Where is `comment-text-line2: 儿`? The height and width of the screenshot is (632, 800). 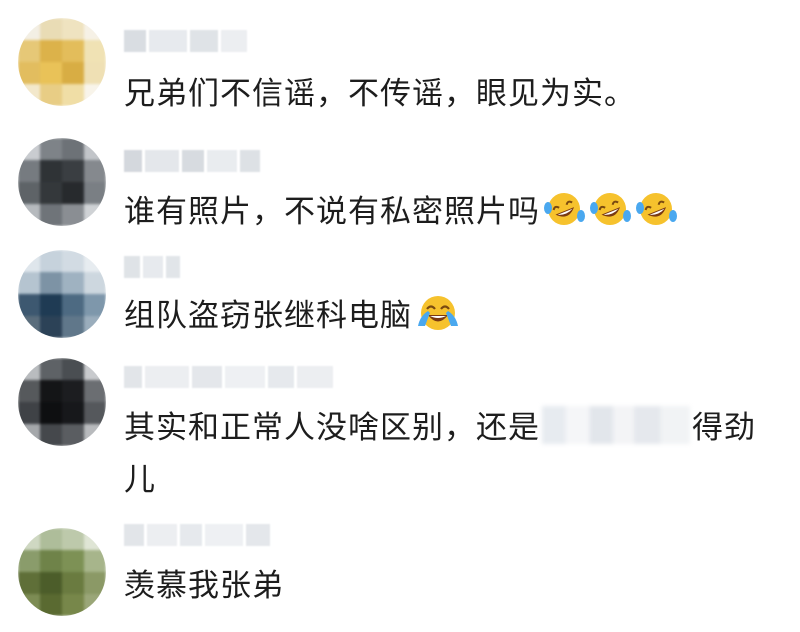
comment-text-line2: 儿 is located at coordinates (140, 480).